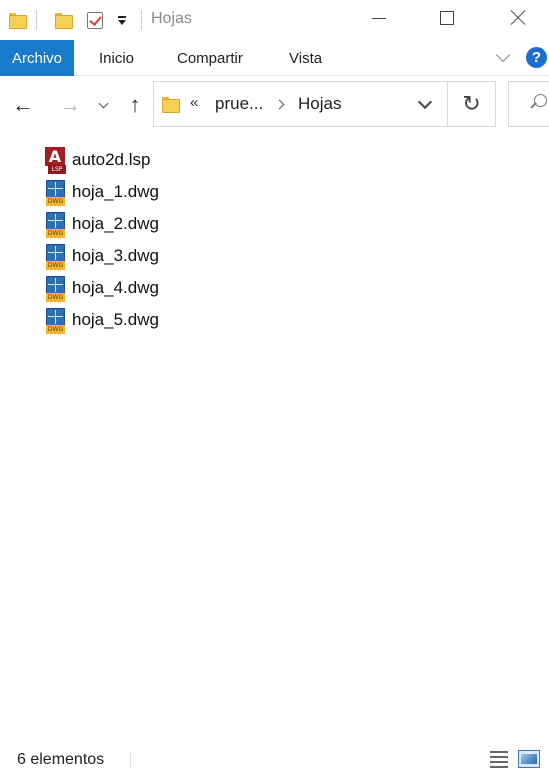  What do you see at coordinates (115, 191) in the screenshot?
I see `file-name: hoja_1.dwg` at bounding box center [115, 191].